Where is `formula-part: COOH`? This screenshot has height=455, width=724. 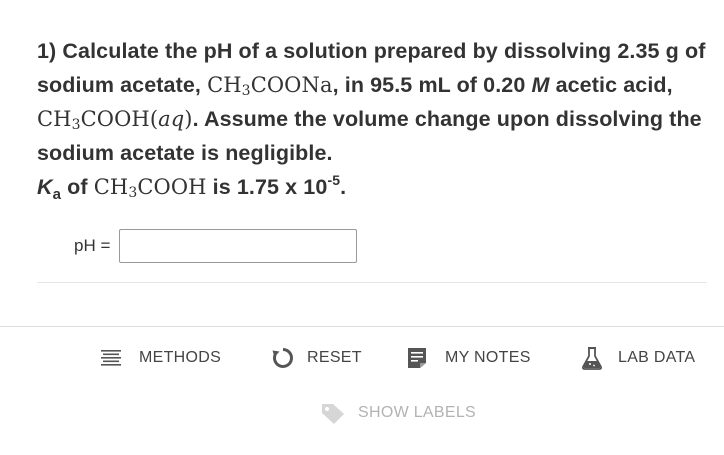 formula-part: COOH is located at coordinates (172, 187).